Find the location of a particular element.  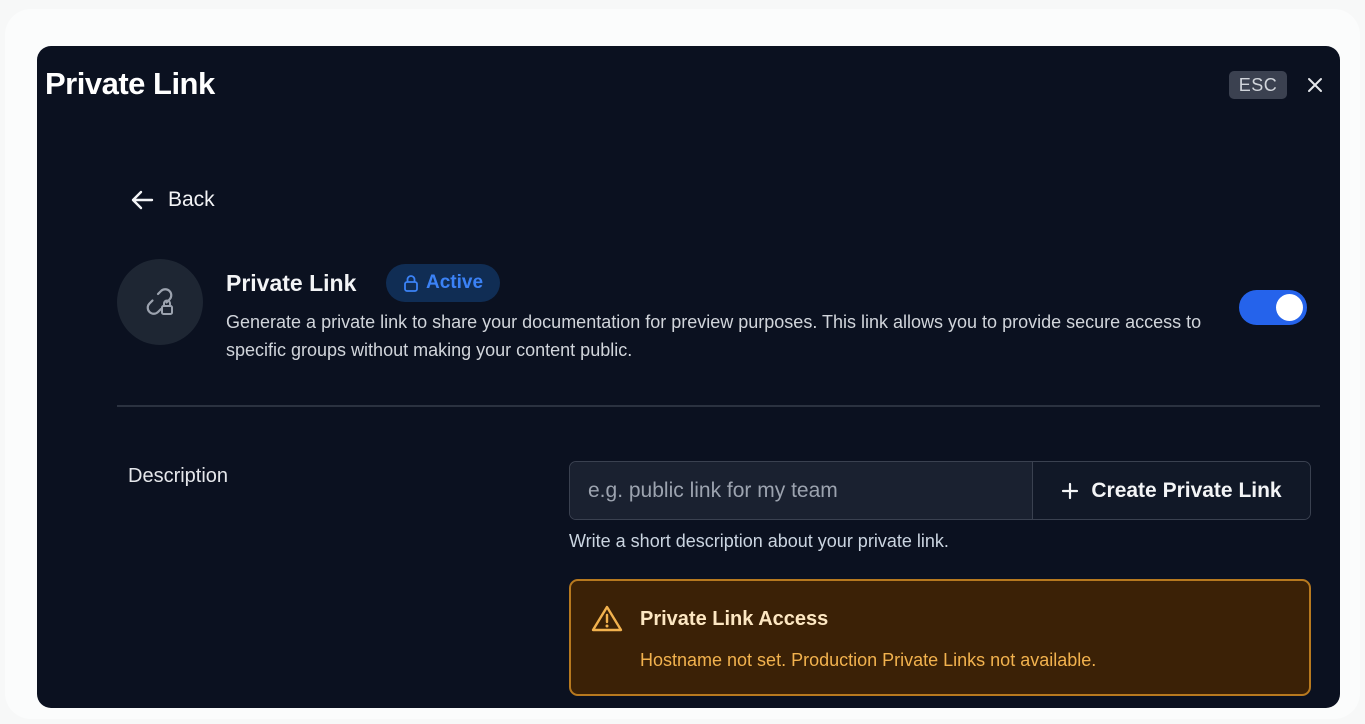

create-private-link-button: Create Private Link is located at coordinates (1171, 490).